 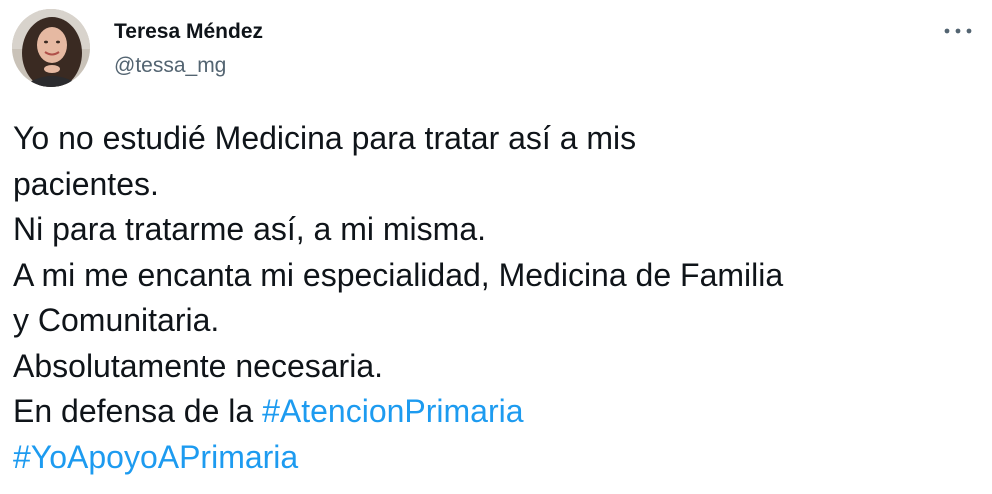 What do you see at coordinates (86, 183) in the screenshot?
I see `tweet-line: pacientes.` at bounding box center [86, 183].